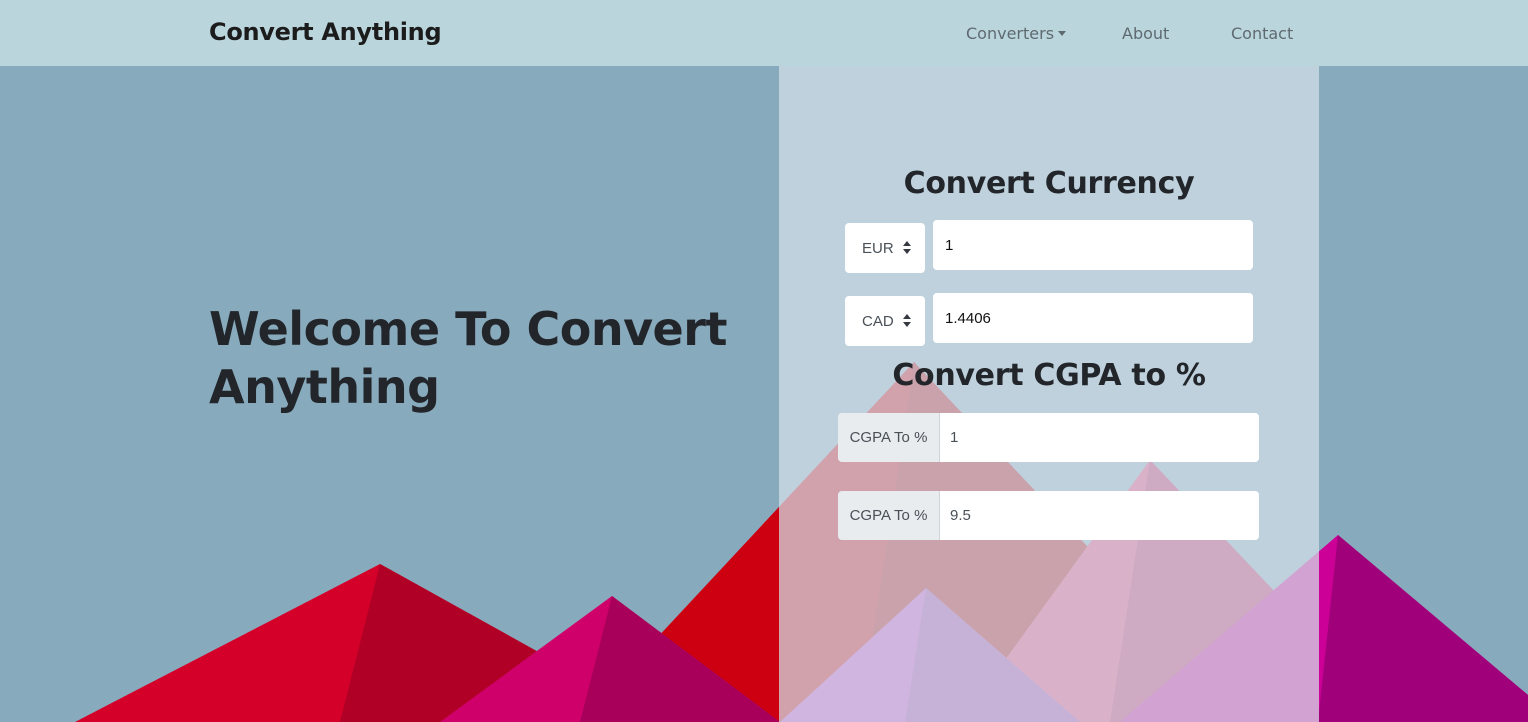 This screenshot has width=1528, height=722. Describe the element at coordinates (889, 515) in the screenshot. I see `percent-addon-label: CGPA To %` at that location.